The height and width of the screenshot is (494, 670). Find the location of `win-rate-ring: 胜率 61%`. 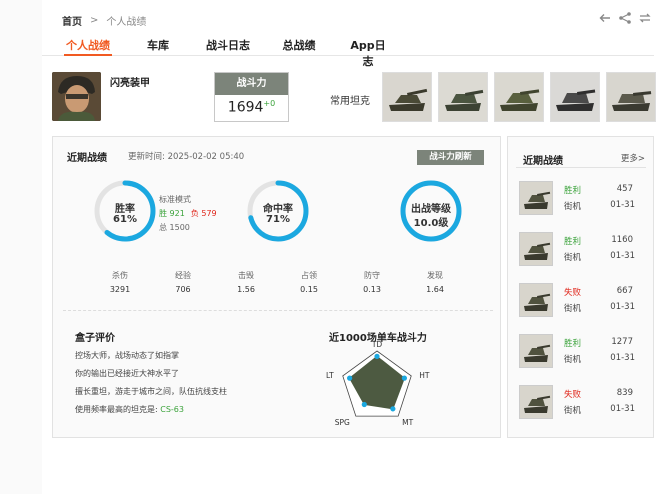

win-rate-ring: 胜率 61% is located at coordinates (125, 211).